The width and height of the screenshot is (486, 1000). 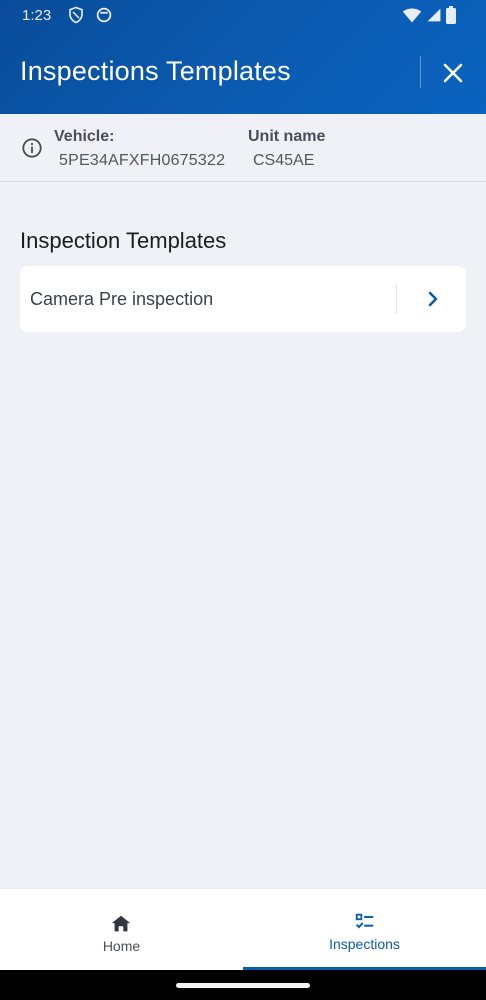 I want to click on info-icon, so click(x=32, y=148).